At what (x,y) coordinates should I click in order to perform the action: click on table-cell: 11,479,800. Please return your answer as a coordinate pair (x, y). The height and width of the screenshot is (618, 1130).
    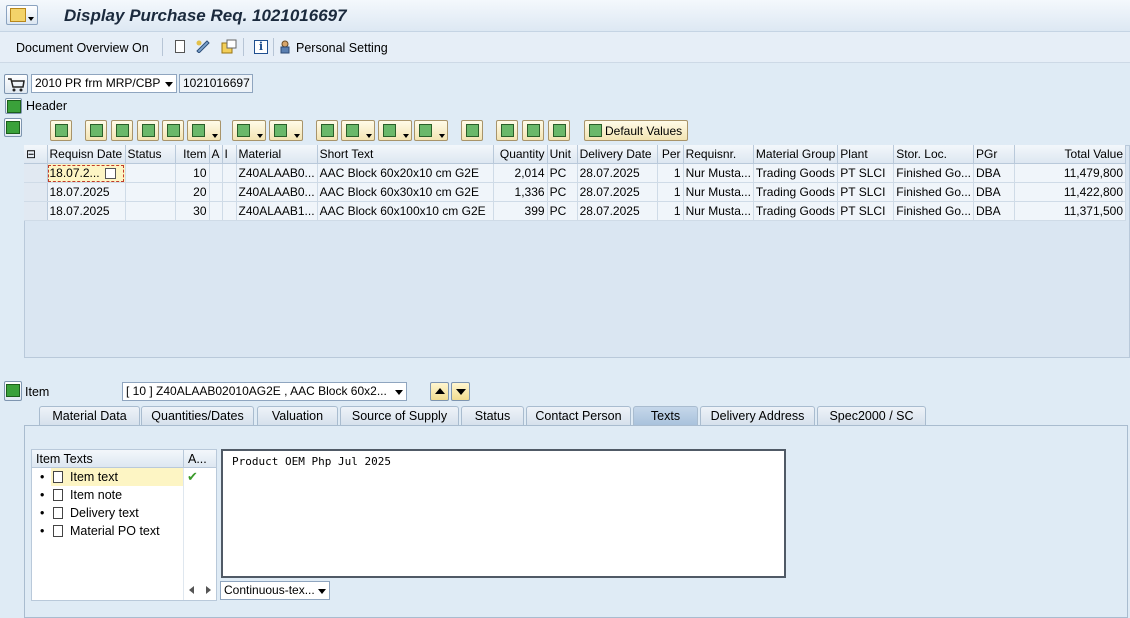
    Looking at the image, I should click on (1070, 173).